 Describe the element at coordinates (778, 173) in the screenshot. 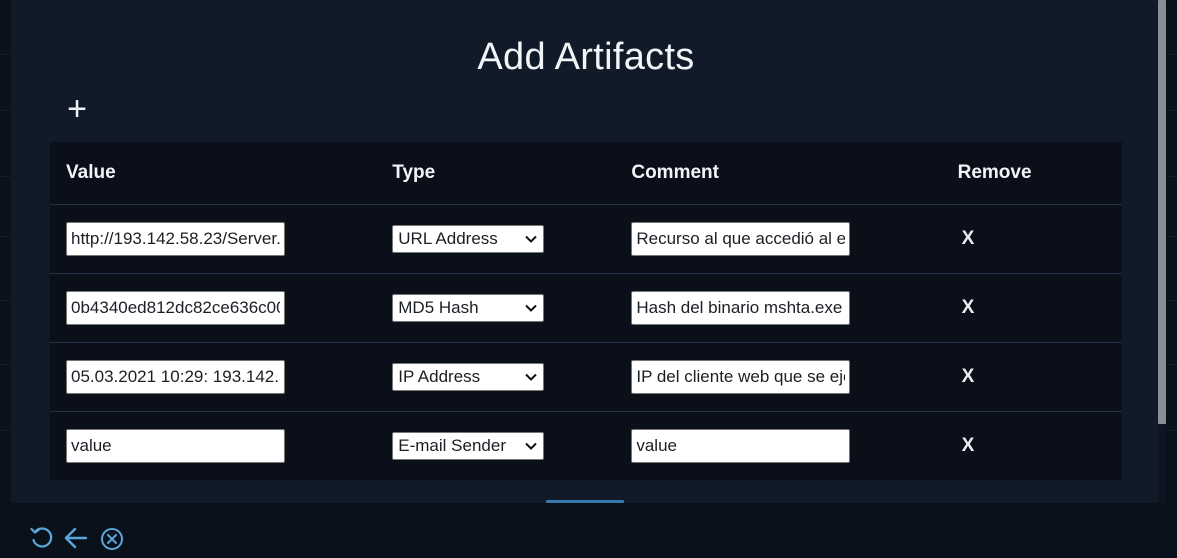

I see `column-header-comment: Comment` at that location.